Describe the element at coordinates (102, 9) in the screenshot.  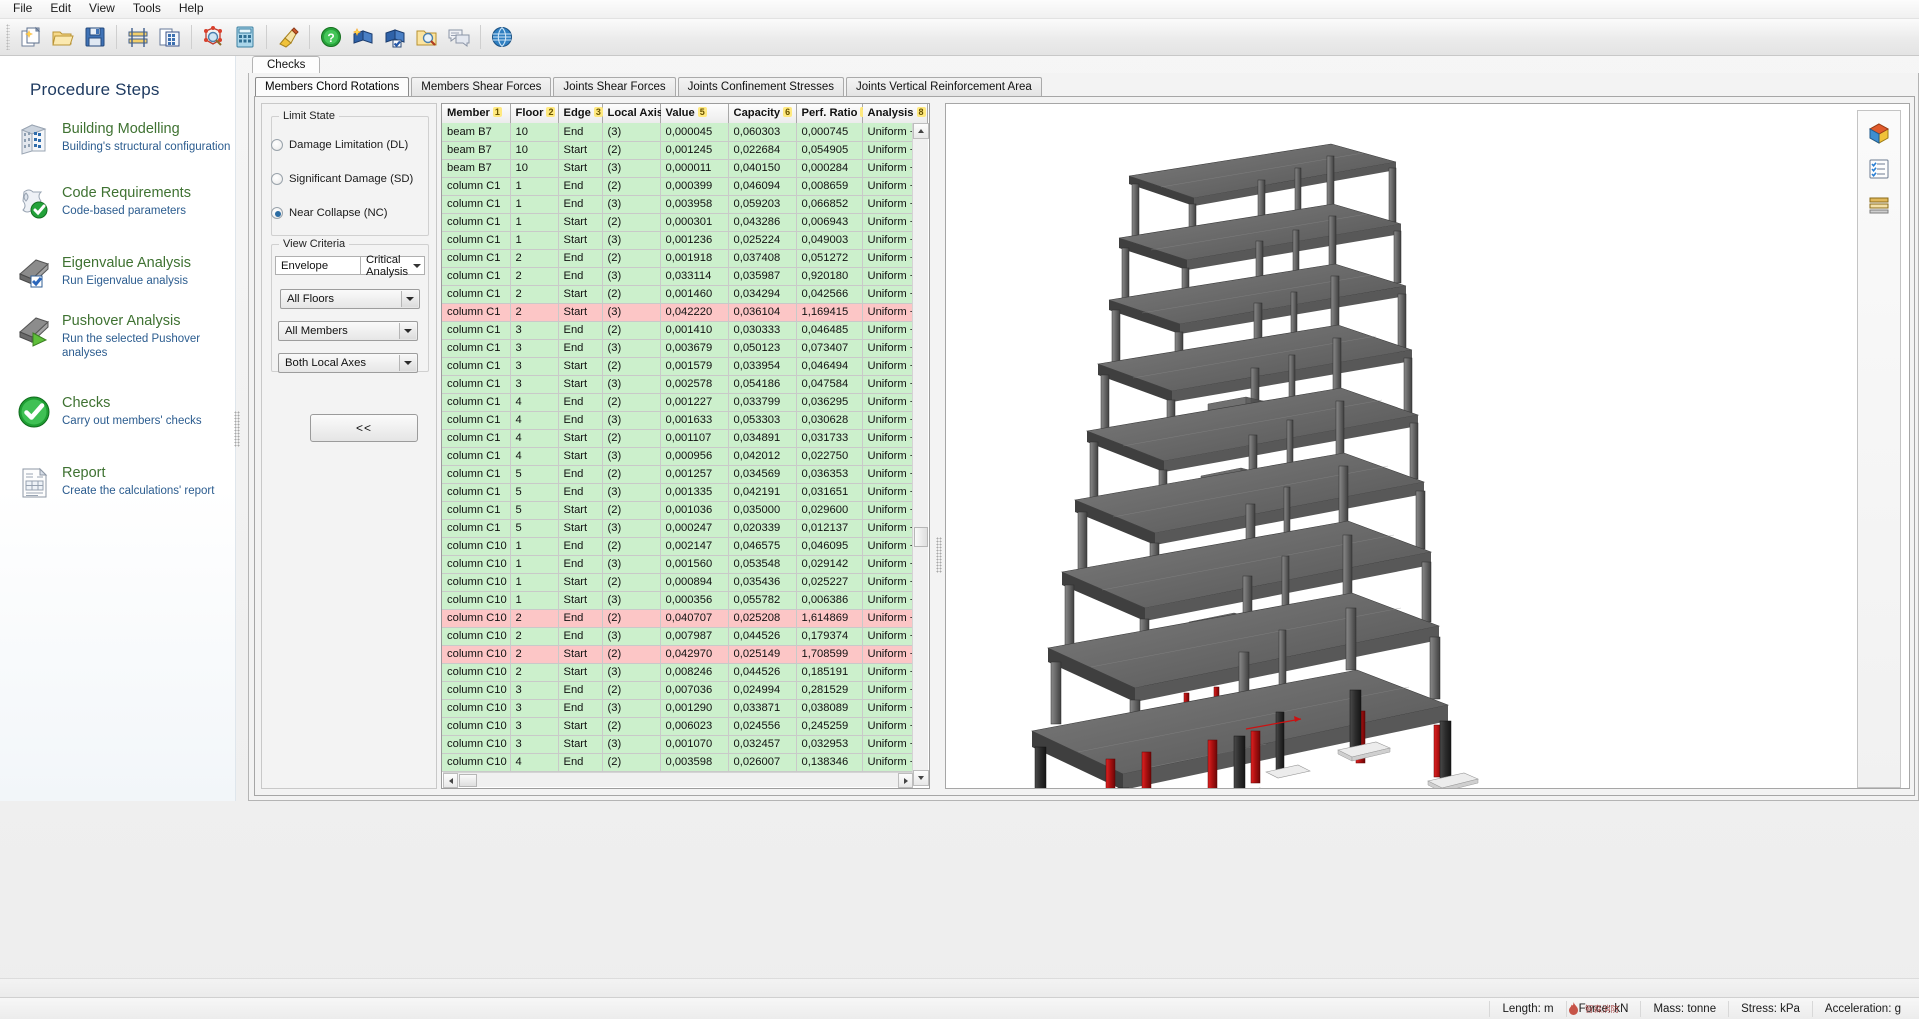
I see `menu-view: View` at that location.